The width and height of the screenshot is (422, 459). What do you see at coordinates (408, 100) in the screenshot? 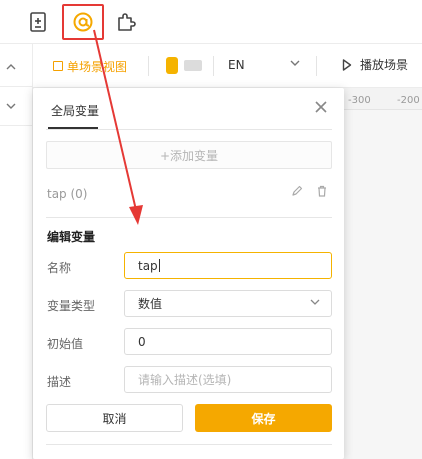
I see `ruler-label: -200` at bounding box center [408, 100].